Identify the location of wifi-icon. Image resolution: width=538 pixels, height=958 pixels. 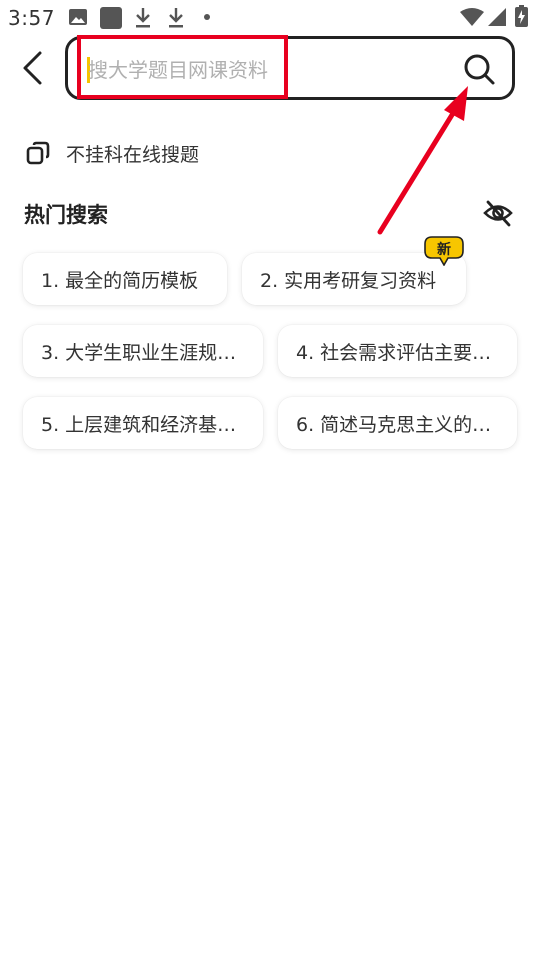
(472, 17).